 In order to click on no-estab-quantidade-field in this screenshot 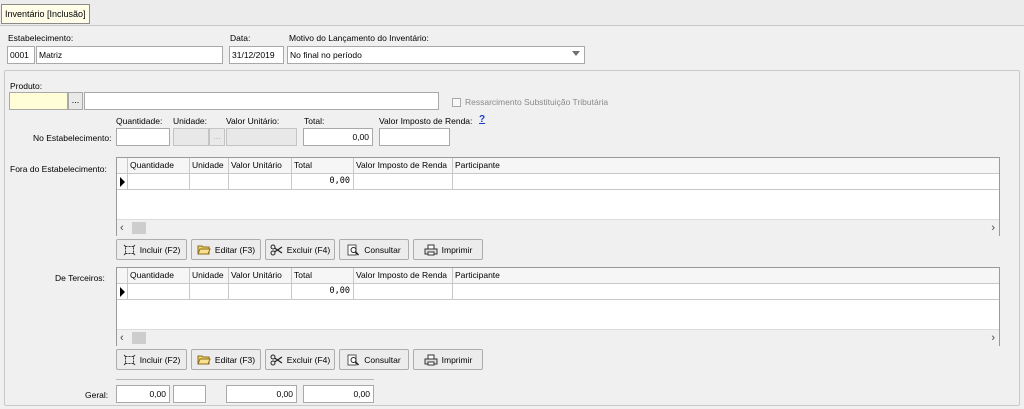, I will do `click(143, 137)`.